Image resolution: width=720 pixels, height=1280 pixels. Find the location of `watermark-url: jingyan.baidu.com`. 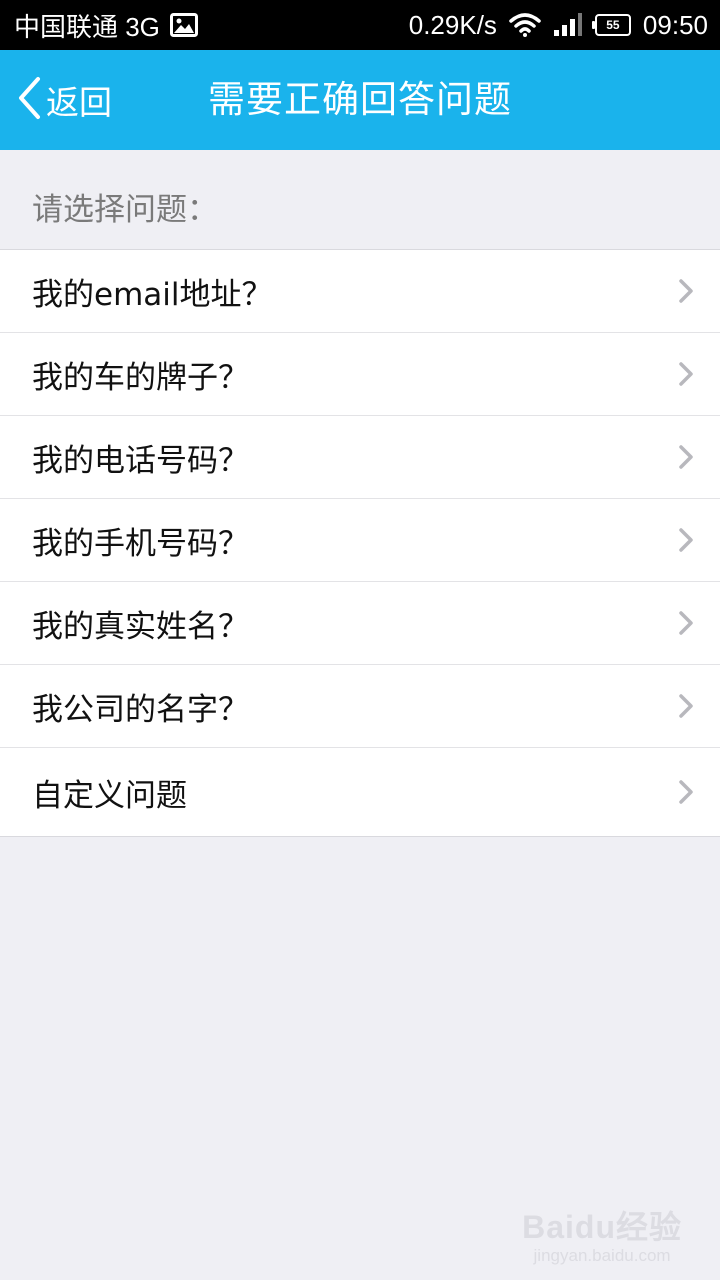

watermark-url: jingyan.baidu.com is located at coordinates (602, 1255).